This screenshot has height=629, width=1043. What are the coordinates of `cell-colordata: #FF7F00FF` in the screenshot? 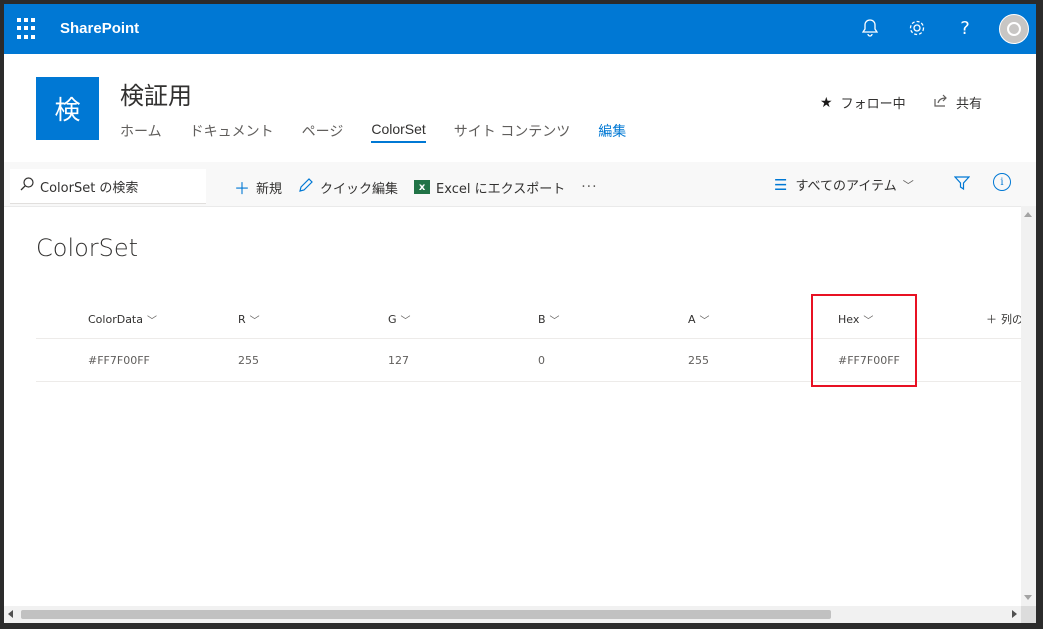 It's located at (119, 360).